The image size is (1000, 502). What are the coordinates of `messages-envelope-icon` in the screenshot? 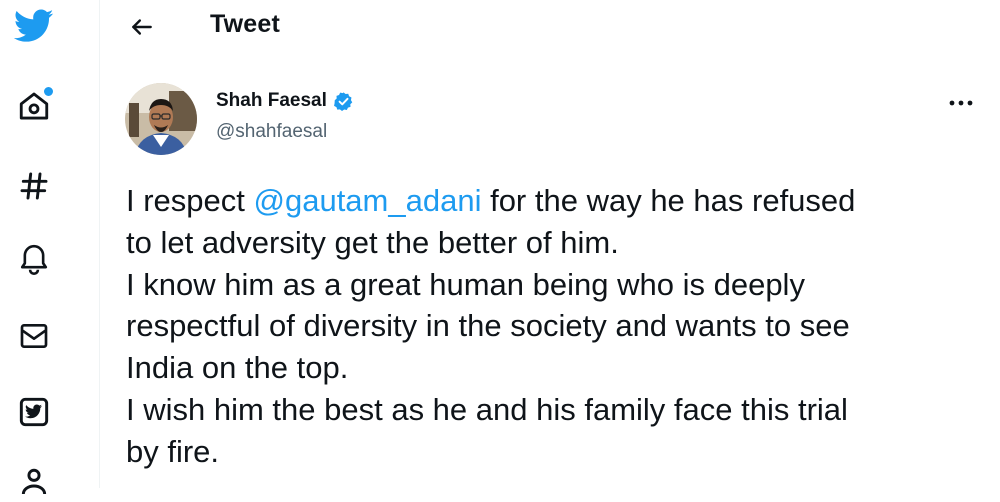 It's located at (34, 336).